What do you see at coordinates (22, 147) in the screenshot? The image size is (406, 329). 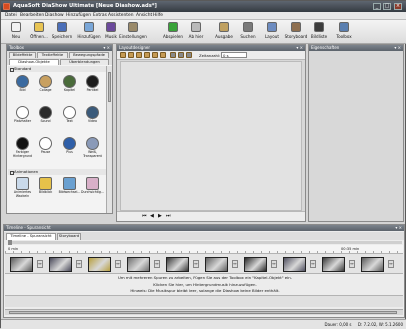 I see `toolbox-object: Farbiger Hintergrund` at bounding box center [22, 147].